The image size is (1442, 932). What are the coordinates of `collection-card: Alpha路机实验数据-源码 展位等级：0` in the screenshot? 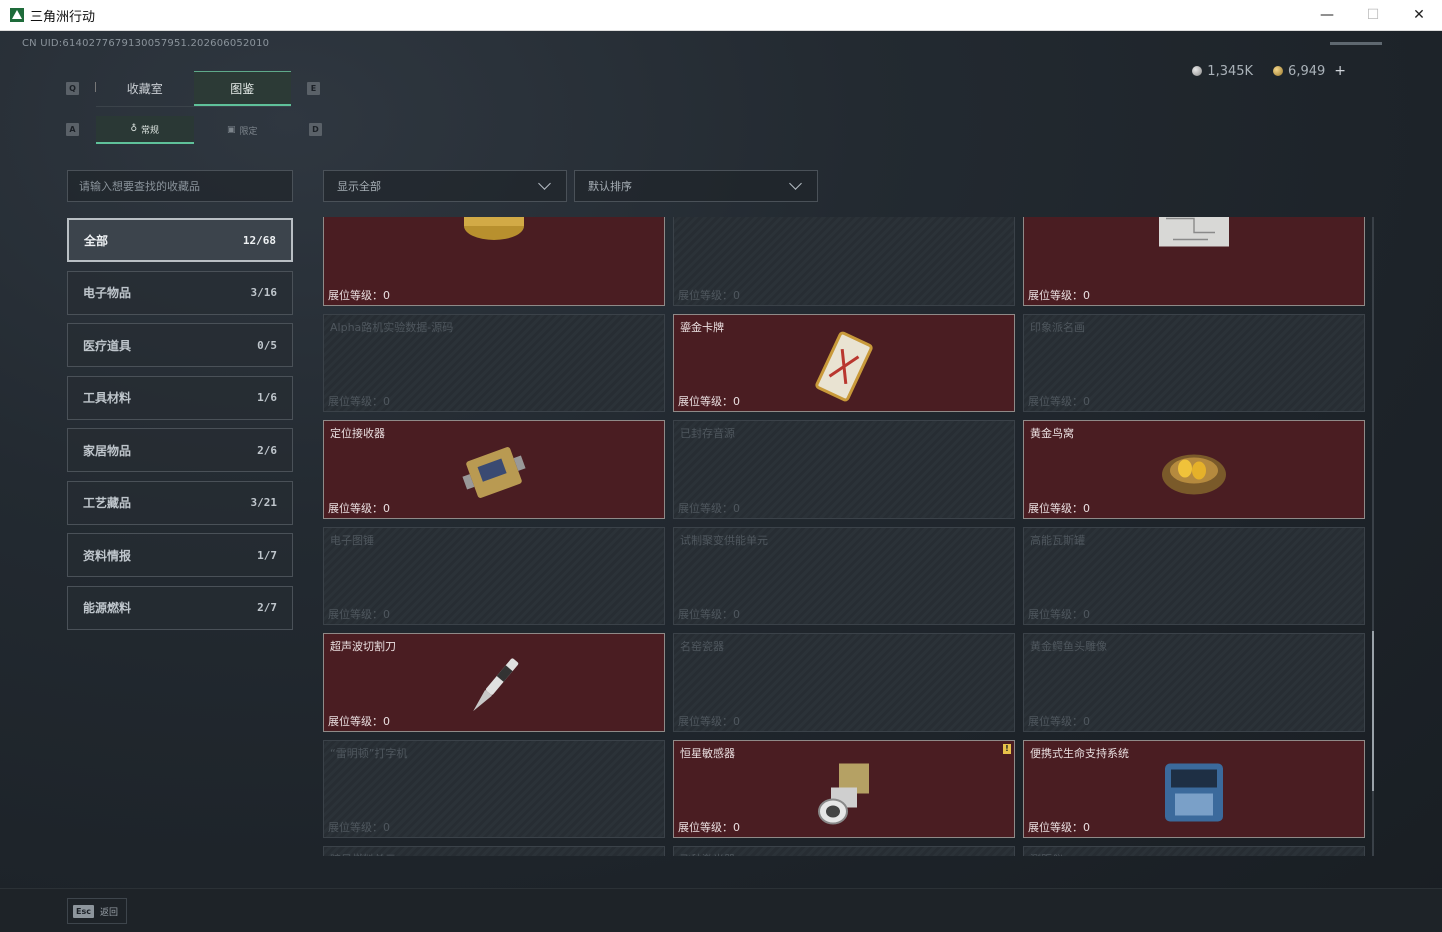 It's located at (494, 362).